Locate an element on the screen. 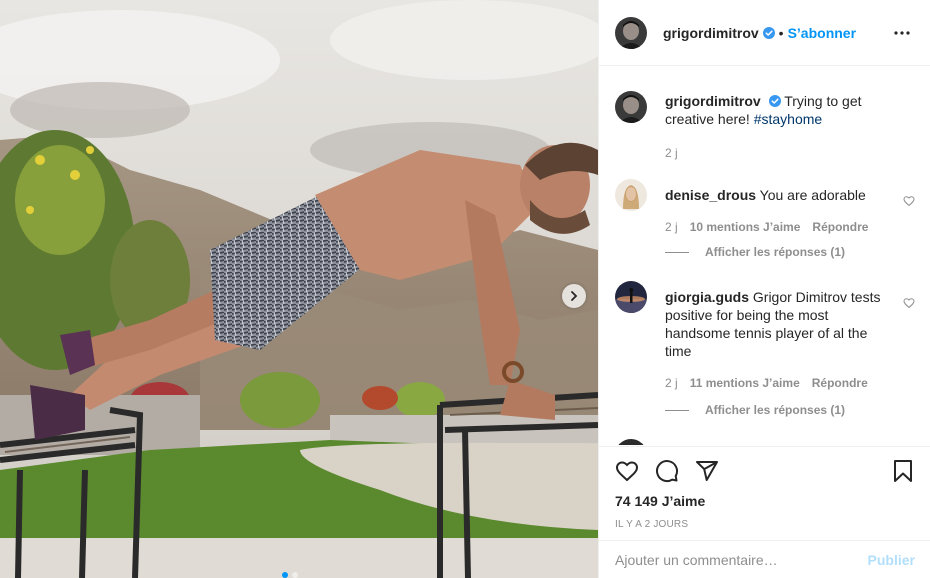 This screenshot has height=578, width=930. carousel-dot is located at coordinates (295, 575).